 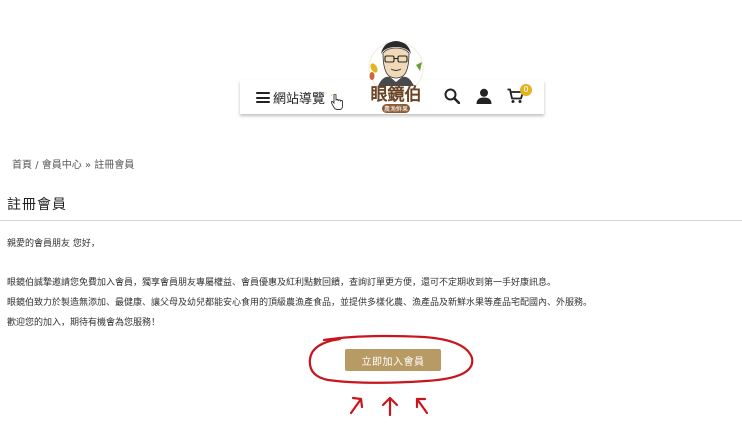 What do you see at coordinates (396, 109) in the screenshot?
I see `logo-subtitle: 農漁鮮果` at bounding box center [396, 109].